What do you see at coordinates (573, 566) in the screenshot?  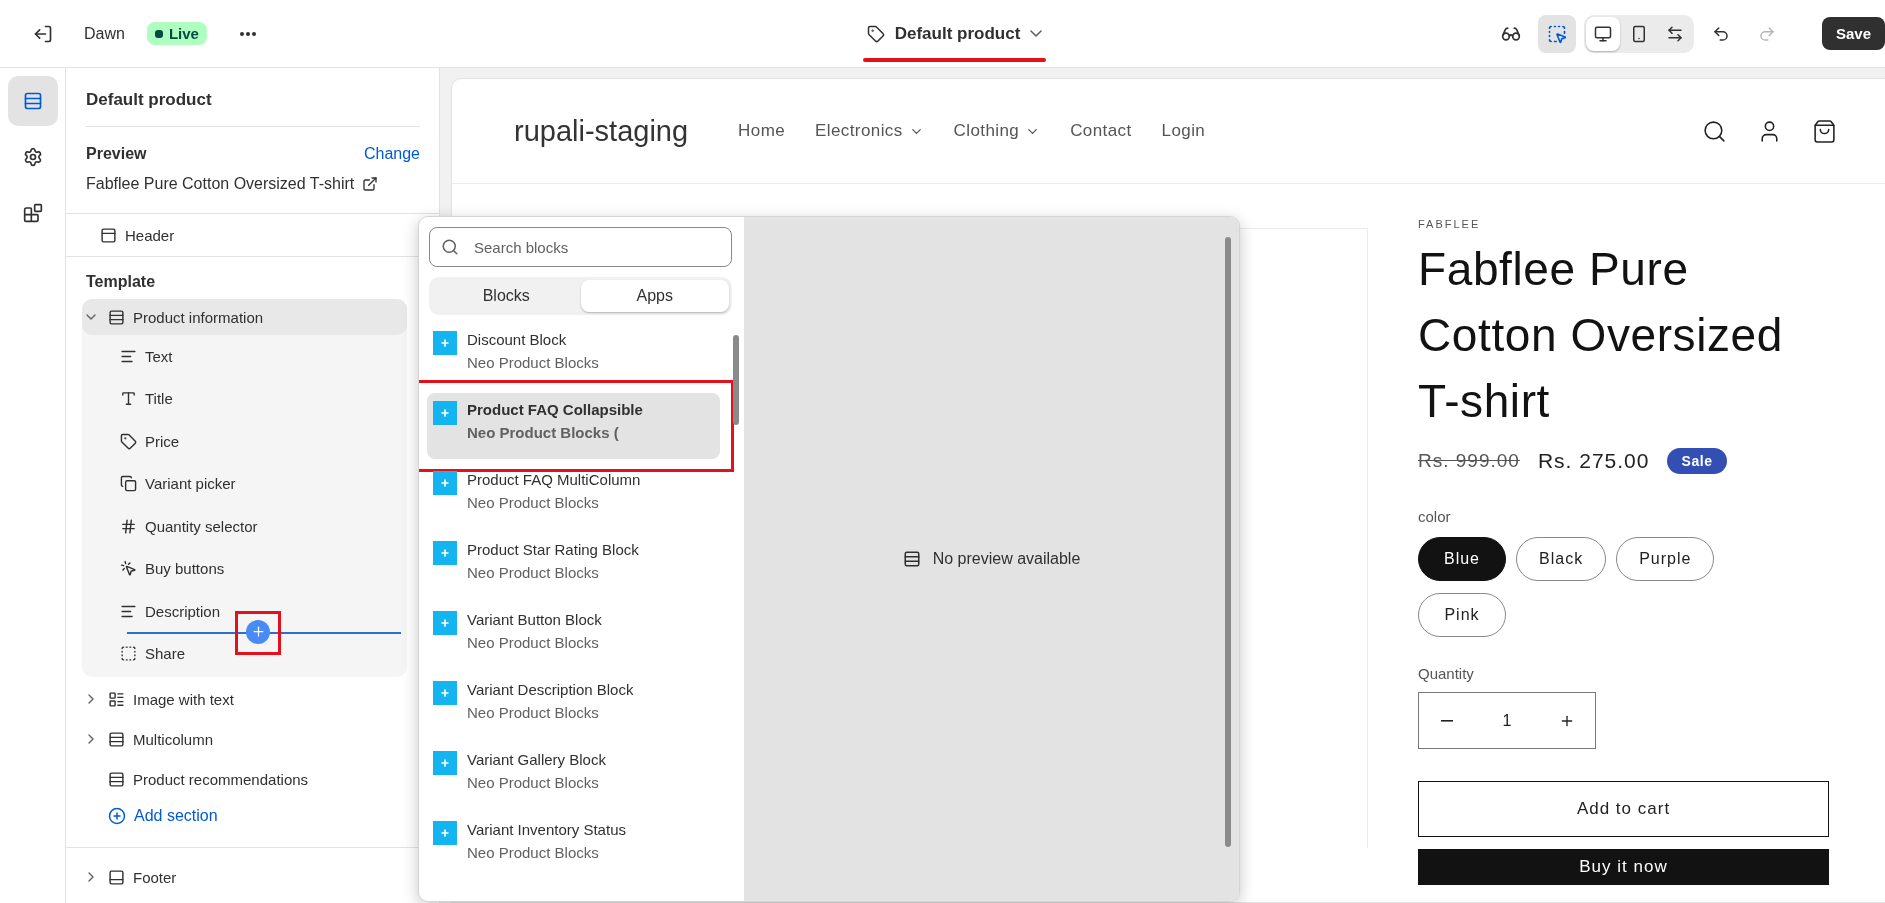 I see `app-block-item: Product Star Rating Block Neo Product Blocks` at bounding box center [573, 566].